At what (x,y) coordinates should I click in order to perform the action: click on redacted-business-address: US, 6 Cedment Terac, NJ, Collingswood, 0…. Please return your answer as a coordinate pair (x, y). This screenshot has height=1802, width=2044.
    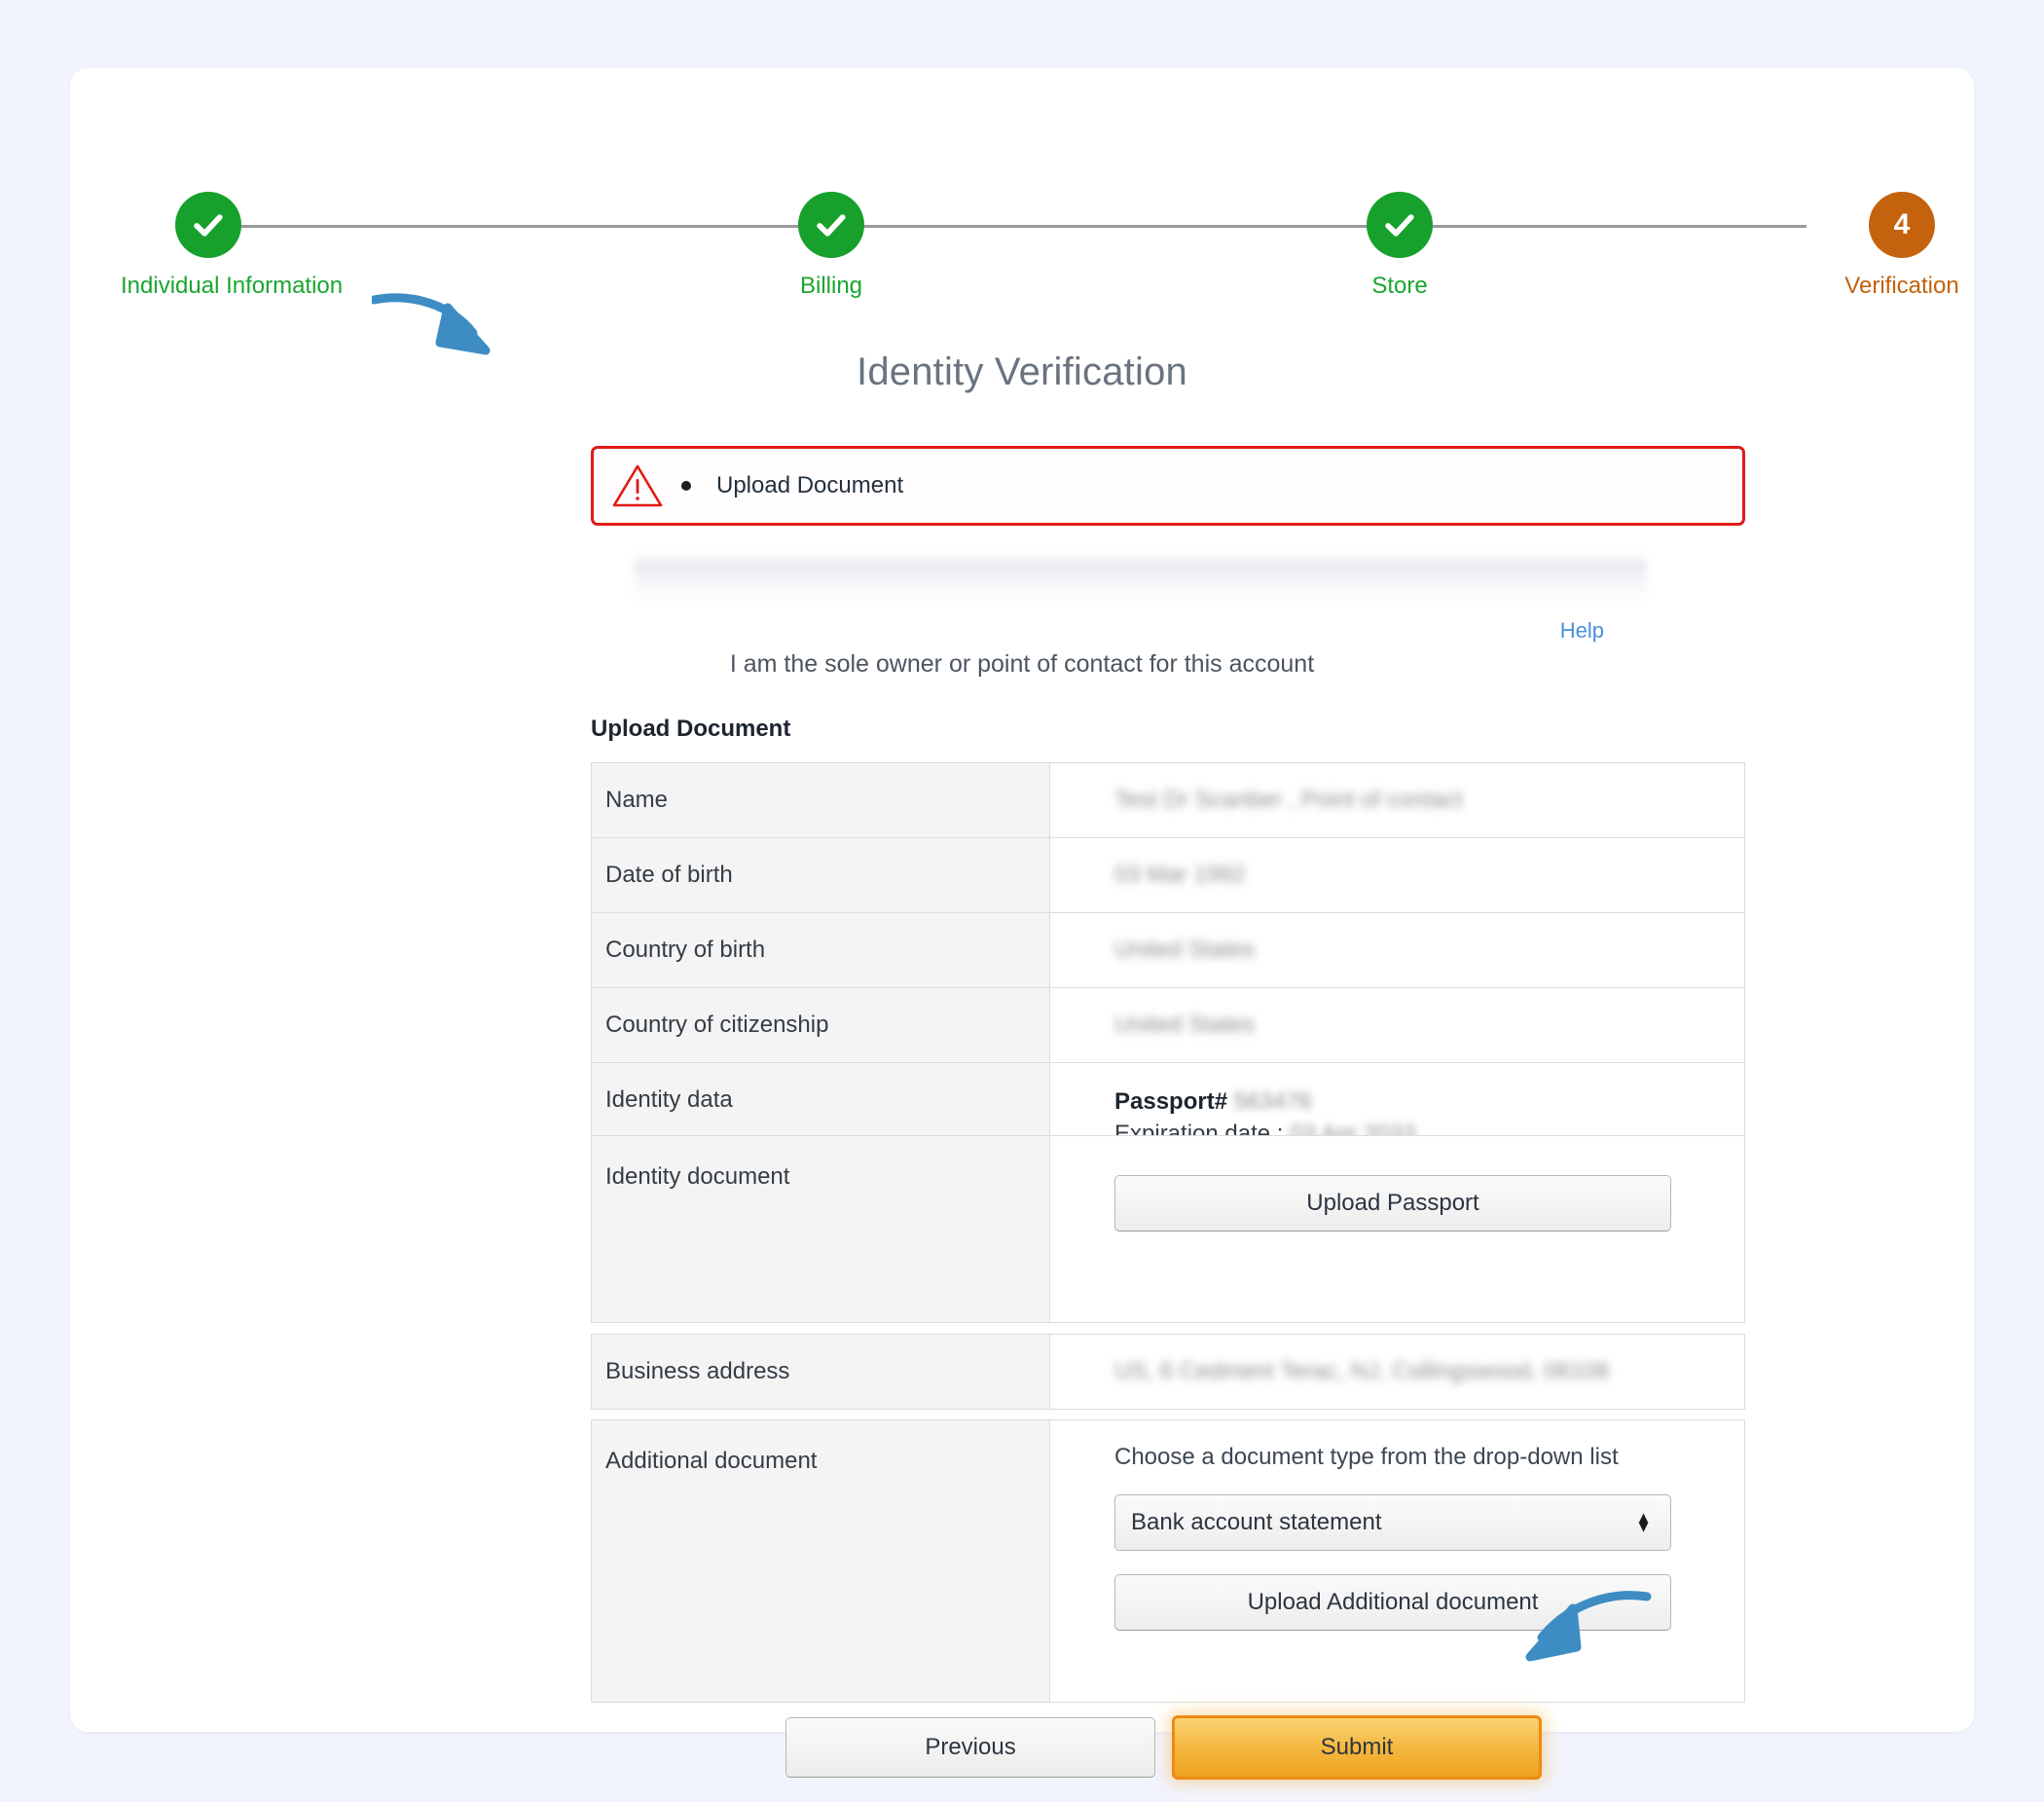
    Looking at the image, I should click on (1362, 1371).